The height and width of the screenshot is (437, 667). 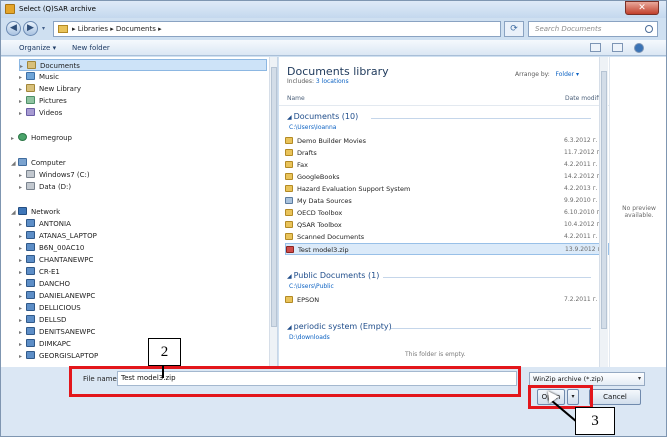 I want to click on history-dropdown-icon: ▾, so click(x=43, y=28).